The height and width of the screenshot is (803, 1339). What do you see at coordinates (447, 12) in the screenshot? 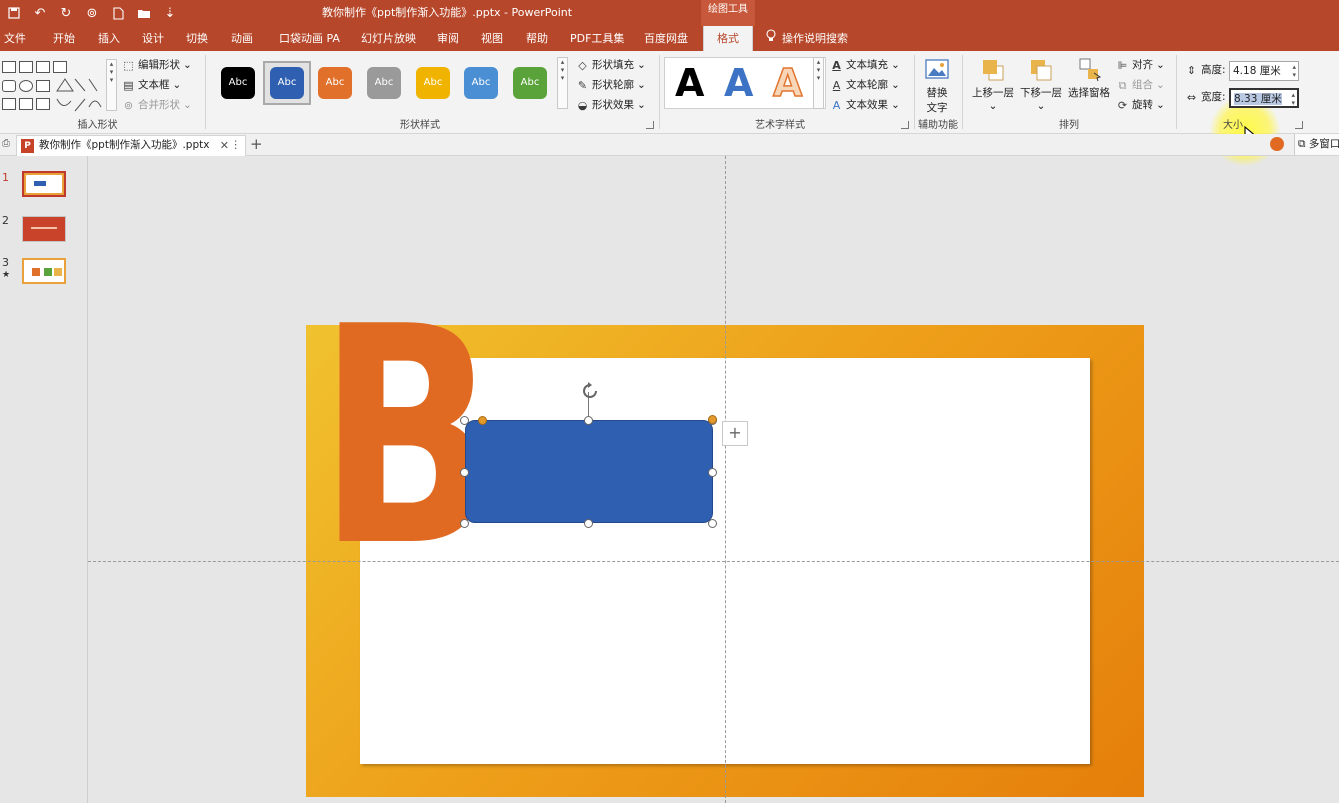
I see `window-title: 教你制作《ppt制作渐入功能》.pptx - PowerPoint` at bounding box center [447, 12].